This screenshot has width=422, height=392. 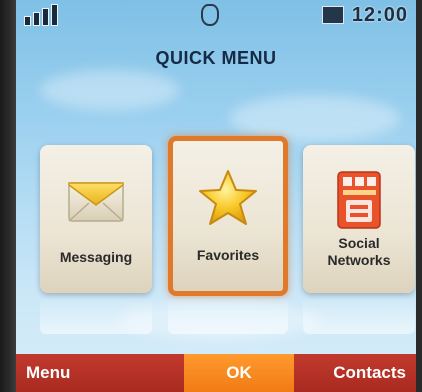 I want to click on softkey-center-ok: OK, so click(x=239, y=373).